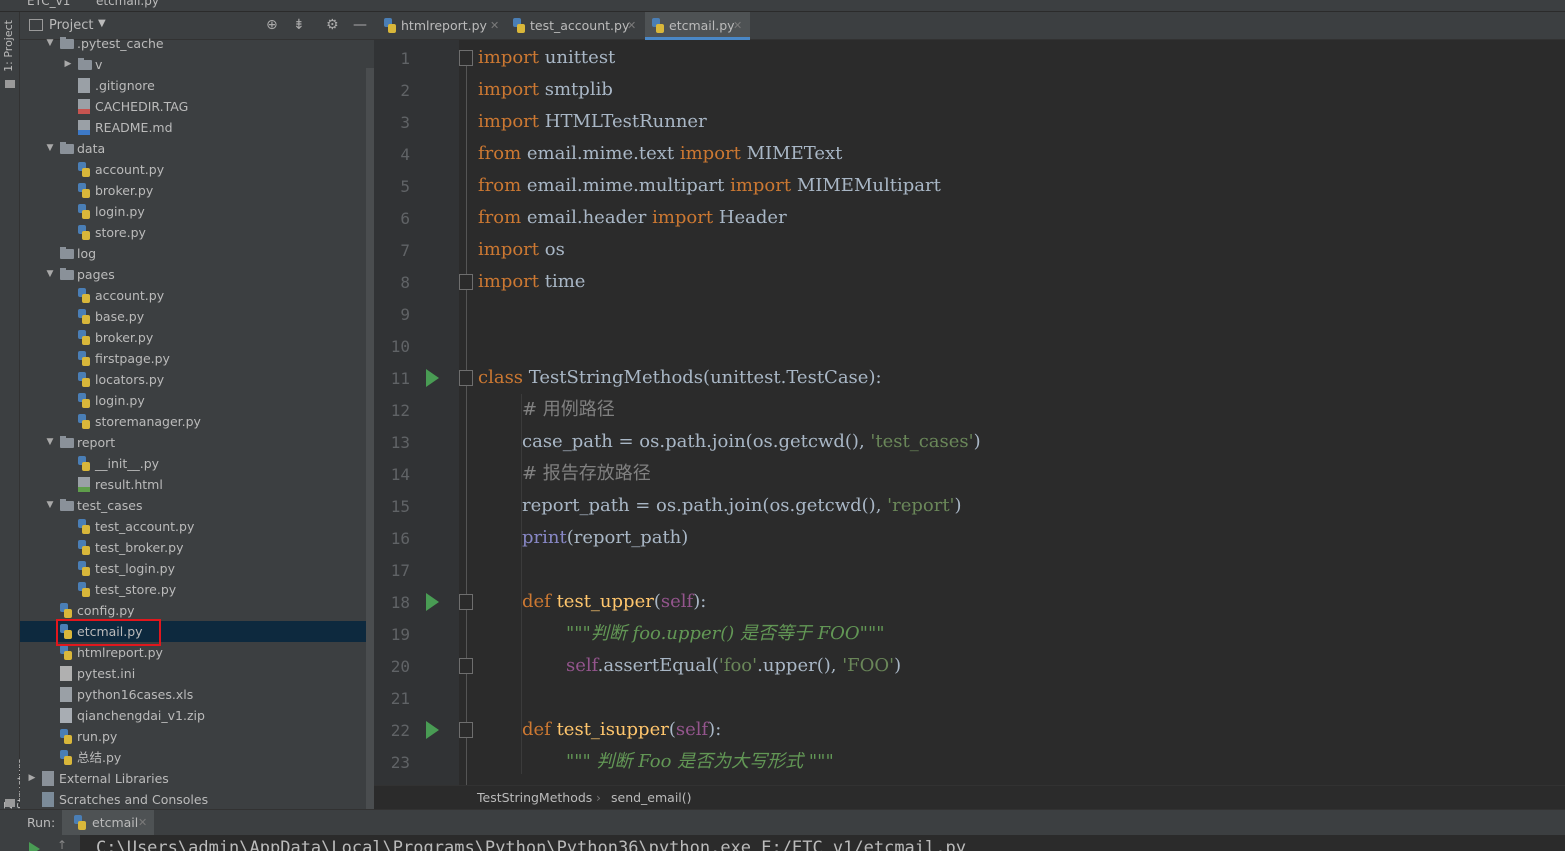 Image resolution: width=1565 pixels, height=851 pixels. I want to click on collapse-all-icon: ⇟, so click(299, 25).